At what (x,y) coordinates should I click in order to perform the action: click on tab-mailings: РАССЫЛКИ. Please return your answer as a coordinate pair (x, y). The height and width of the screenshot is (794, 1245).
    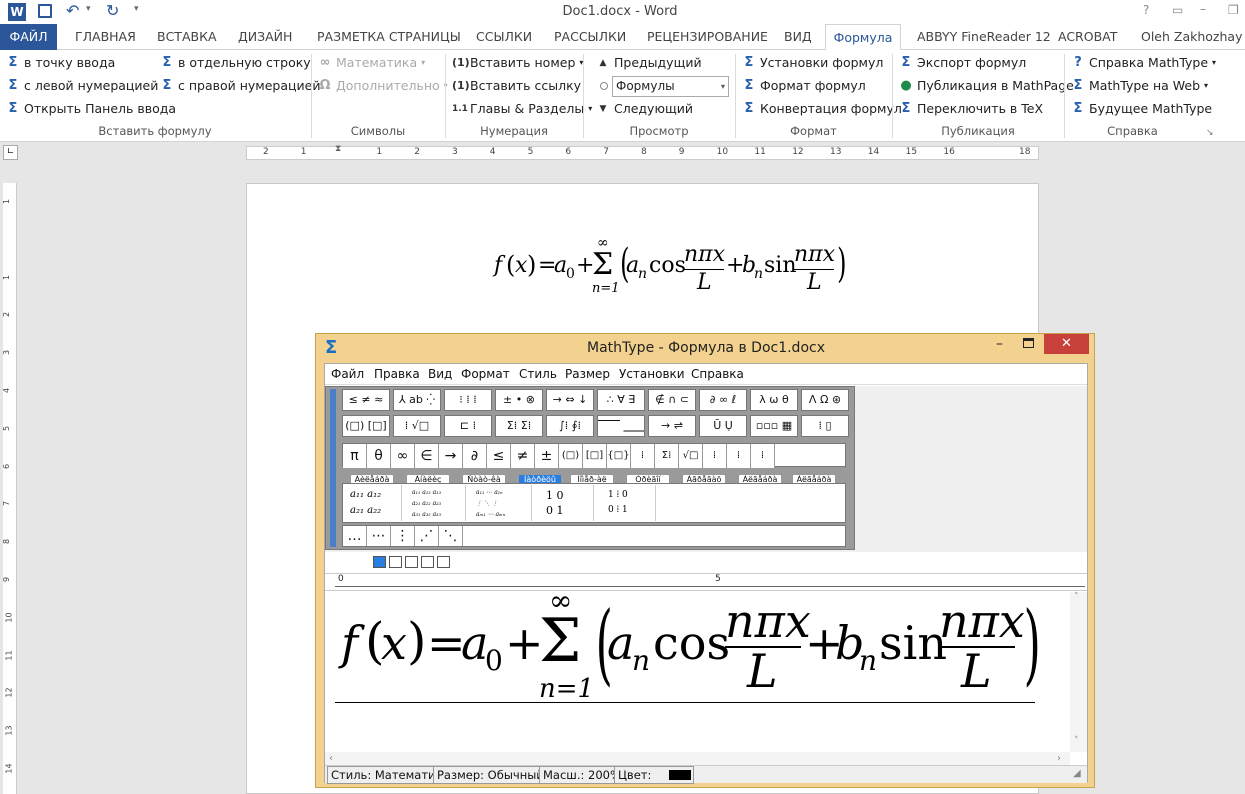
    Looking at the image, I should click on (590, 37).